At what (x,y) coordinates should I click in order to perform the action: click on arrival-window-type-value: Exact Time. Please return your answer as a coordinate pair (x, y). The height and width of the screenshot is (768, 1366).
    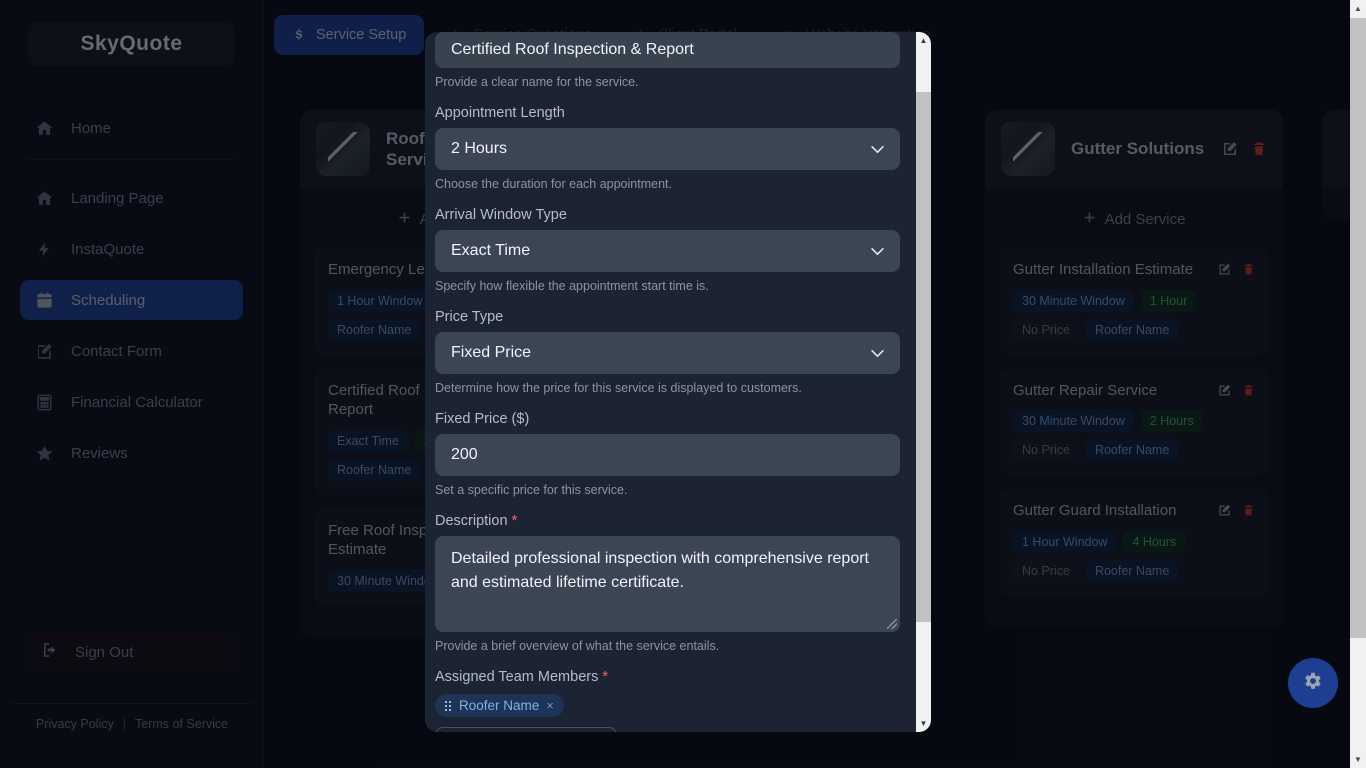
    Looking at the image, I should click on (491, 250).